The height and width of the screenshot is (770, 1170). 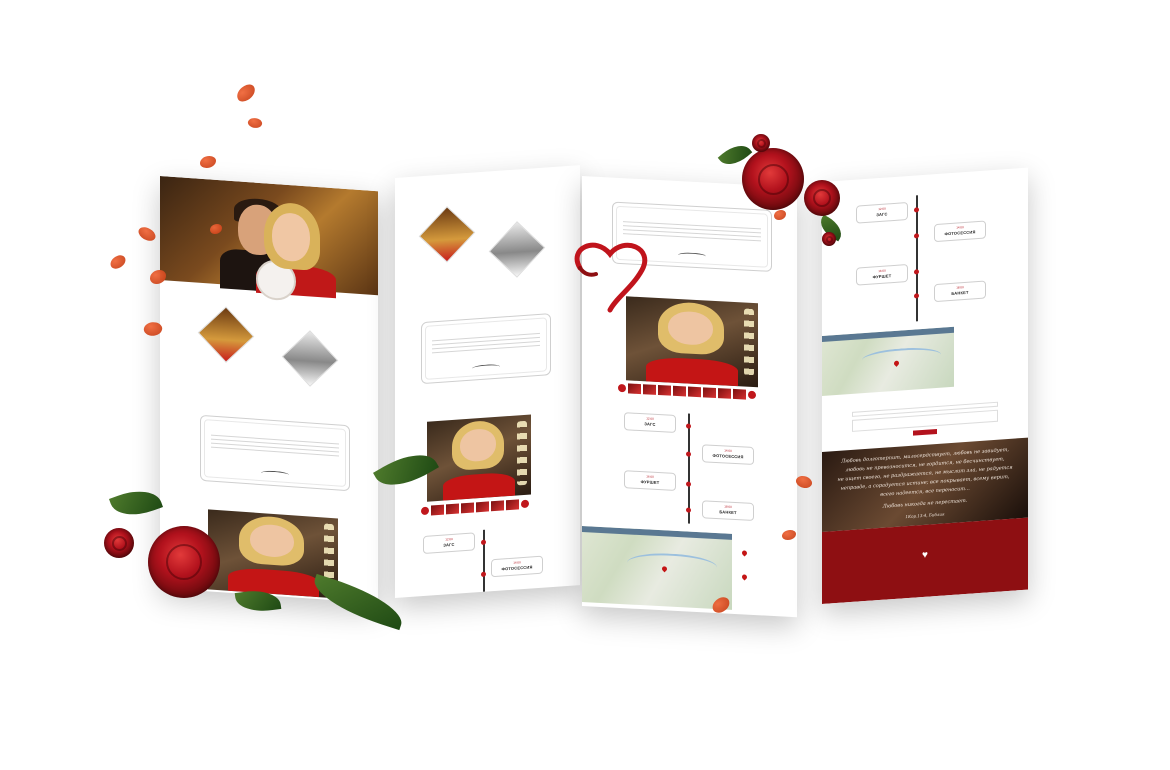 I want to click on rsvp-form, so click(x=925, y=420).